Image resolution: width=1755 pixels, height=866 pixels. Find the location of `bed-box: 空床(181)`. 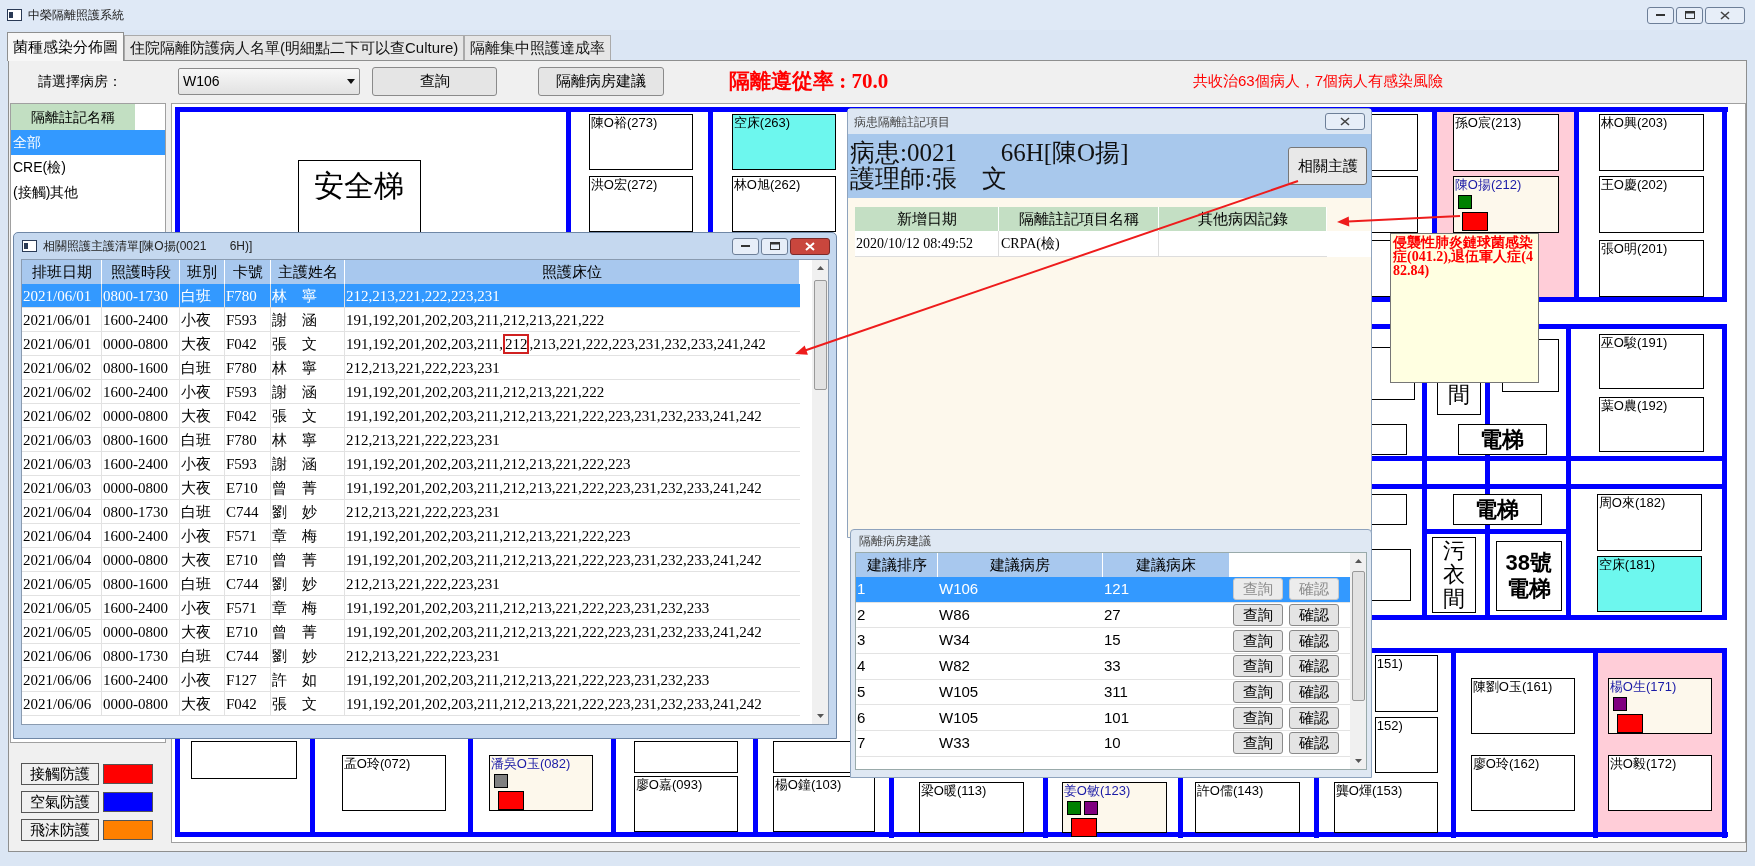

bed-box: 空床(181) is located at coordinates (1649, 584).